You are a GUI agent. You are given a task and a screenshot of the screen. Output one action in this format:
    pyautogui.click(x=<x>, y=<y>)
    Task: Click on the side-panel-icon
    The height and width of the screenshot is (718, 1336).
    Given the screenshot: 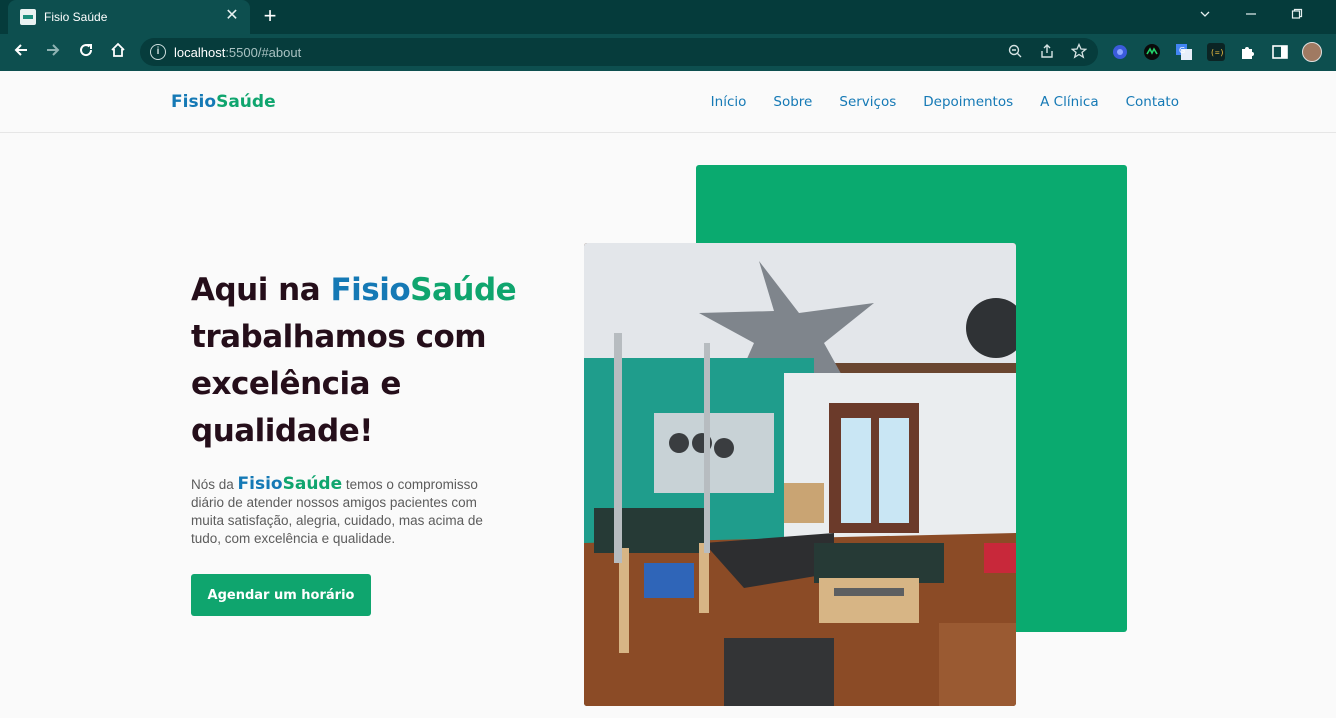 What is the action you would take?
    pyautogui.click(x=1280, y=52)
    